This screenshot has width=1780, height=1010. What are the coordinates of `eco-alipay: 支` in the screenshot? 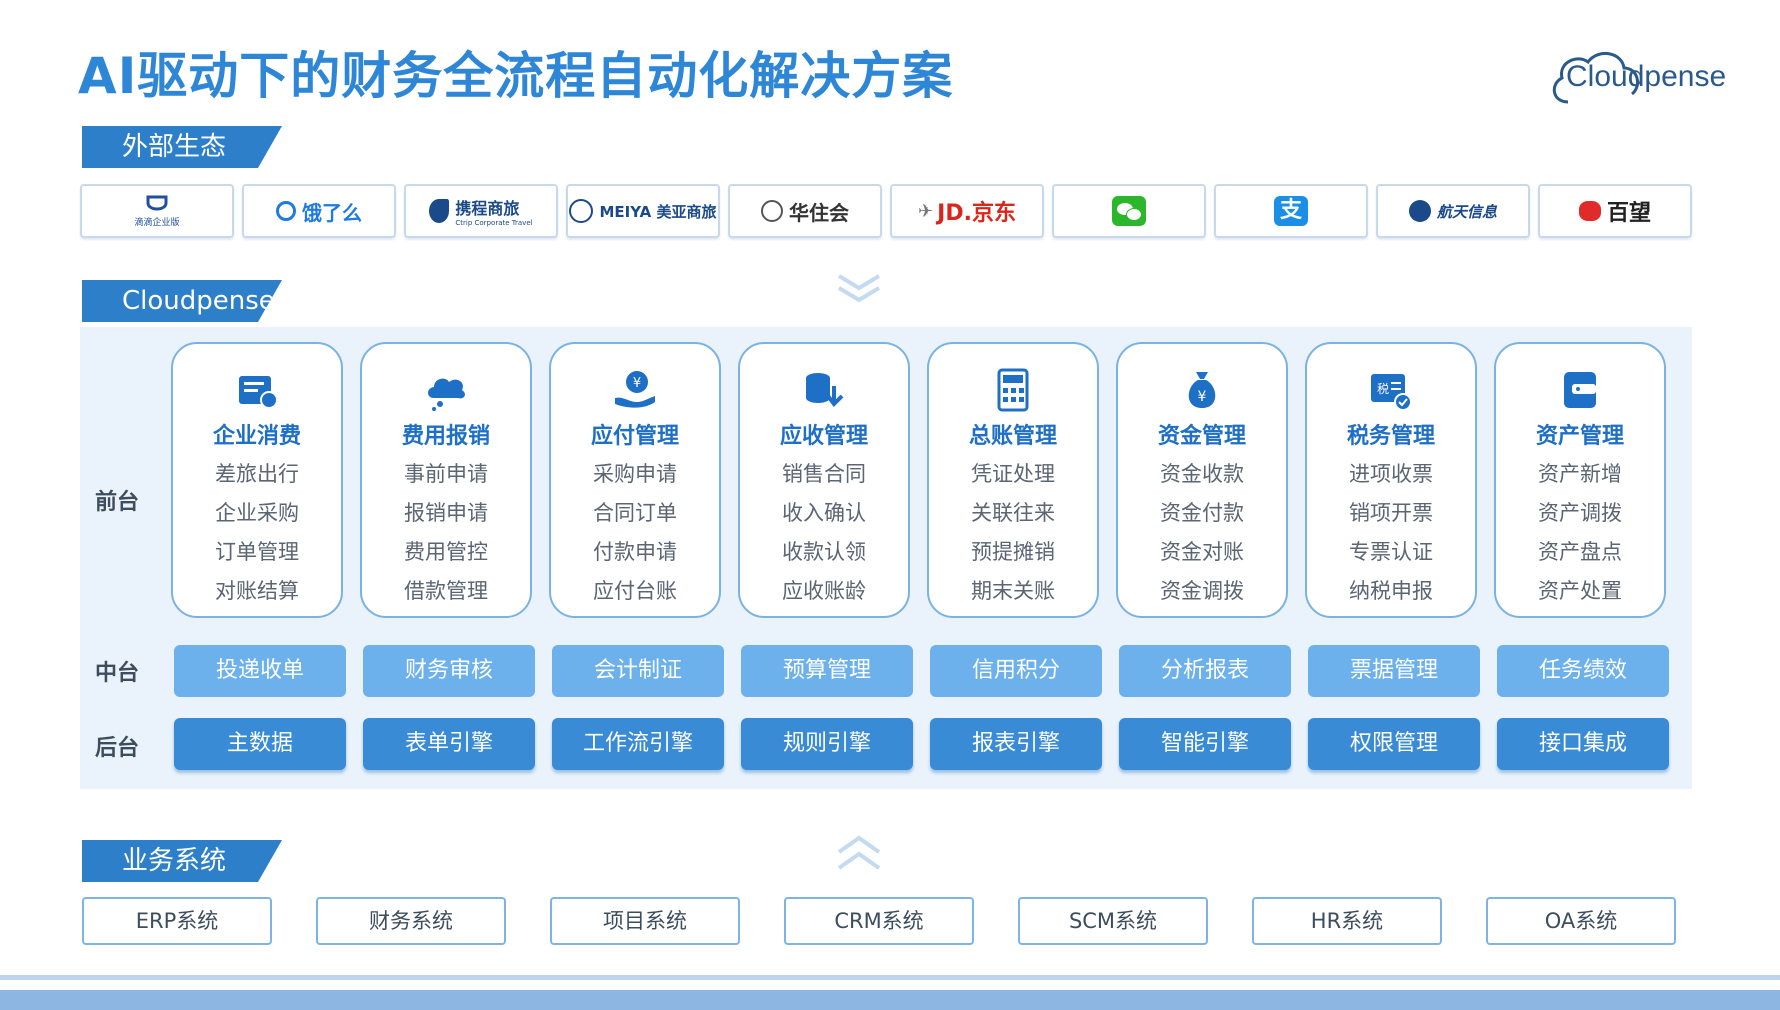 It's located at (1291, 211).